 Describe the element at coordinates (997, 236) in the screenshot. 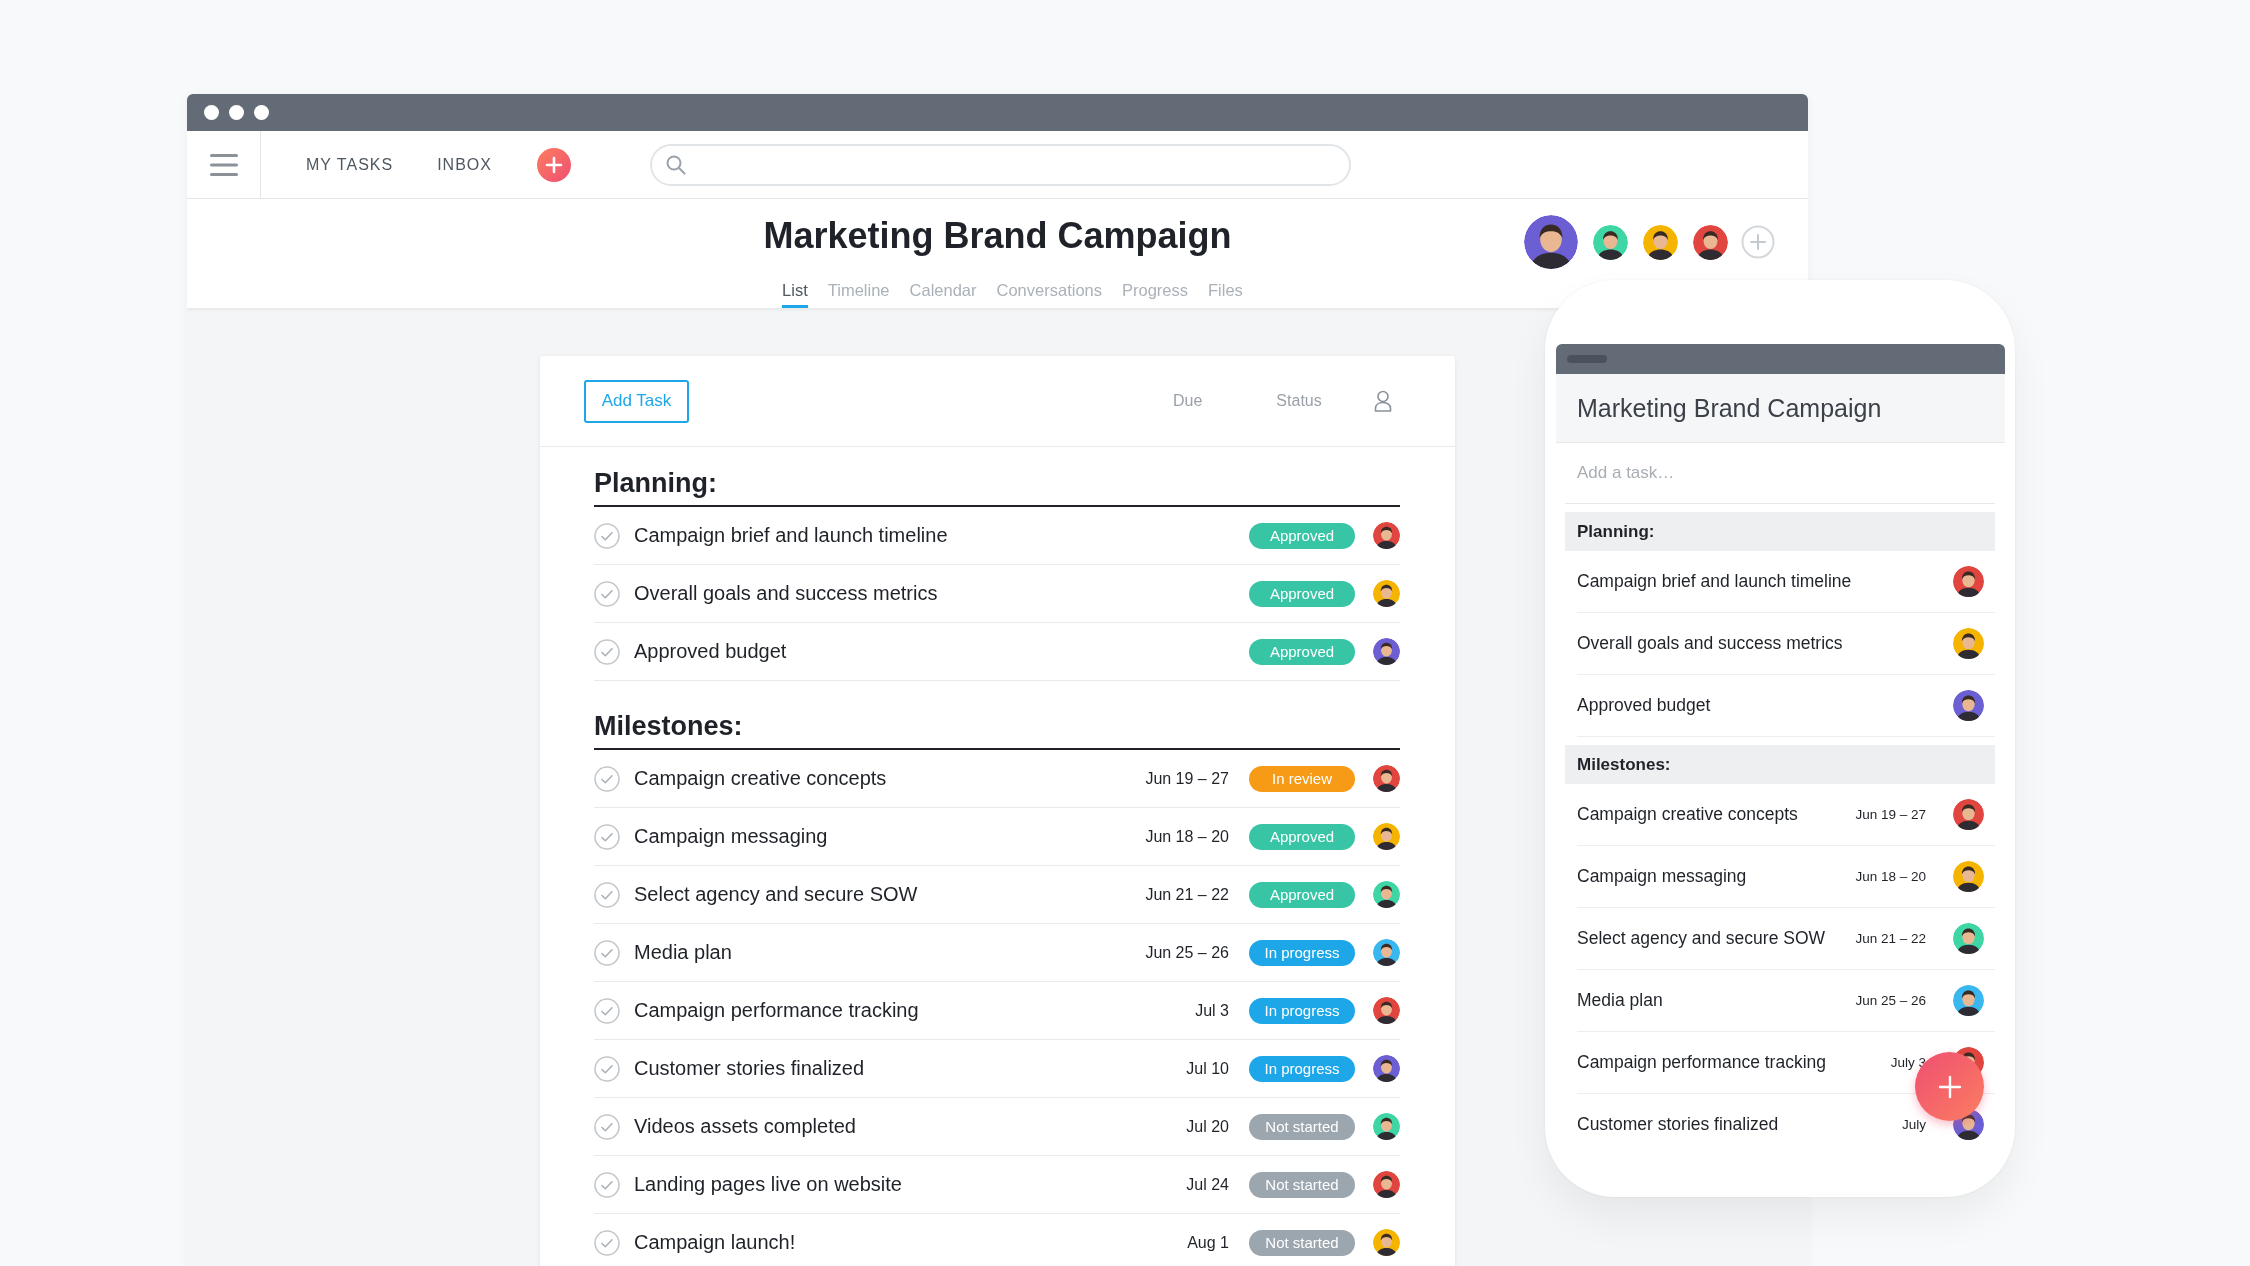

I see `project-title: Marketing Brand Campaign` at that location.